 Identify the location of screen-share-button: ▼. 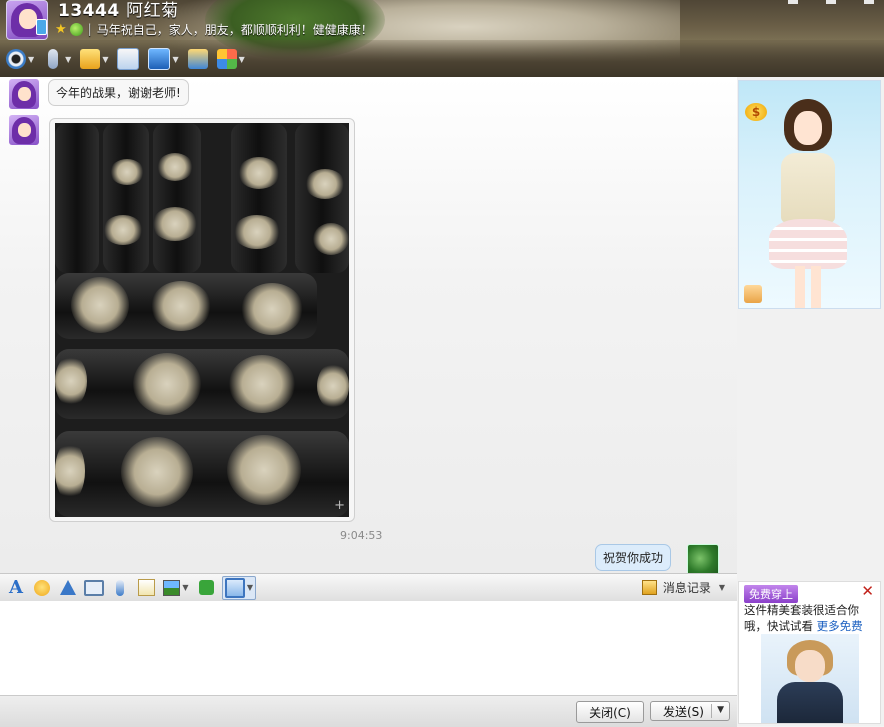
(239, 587).